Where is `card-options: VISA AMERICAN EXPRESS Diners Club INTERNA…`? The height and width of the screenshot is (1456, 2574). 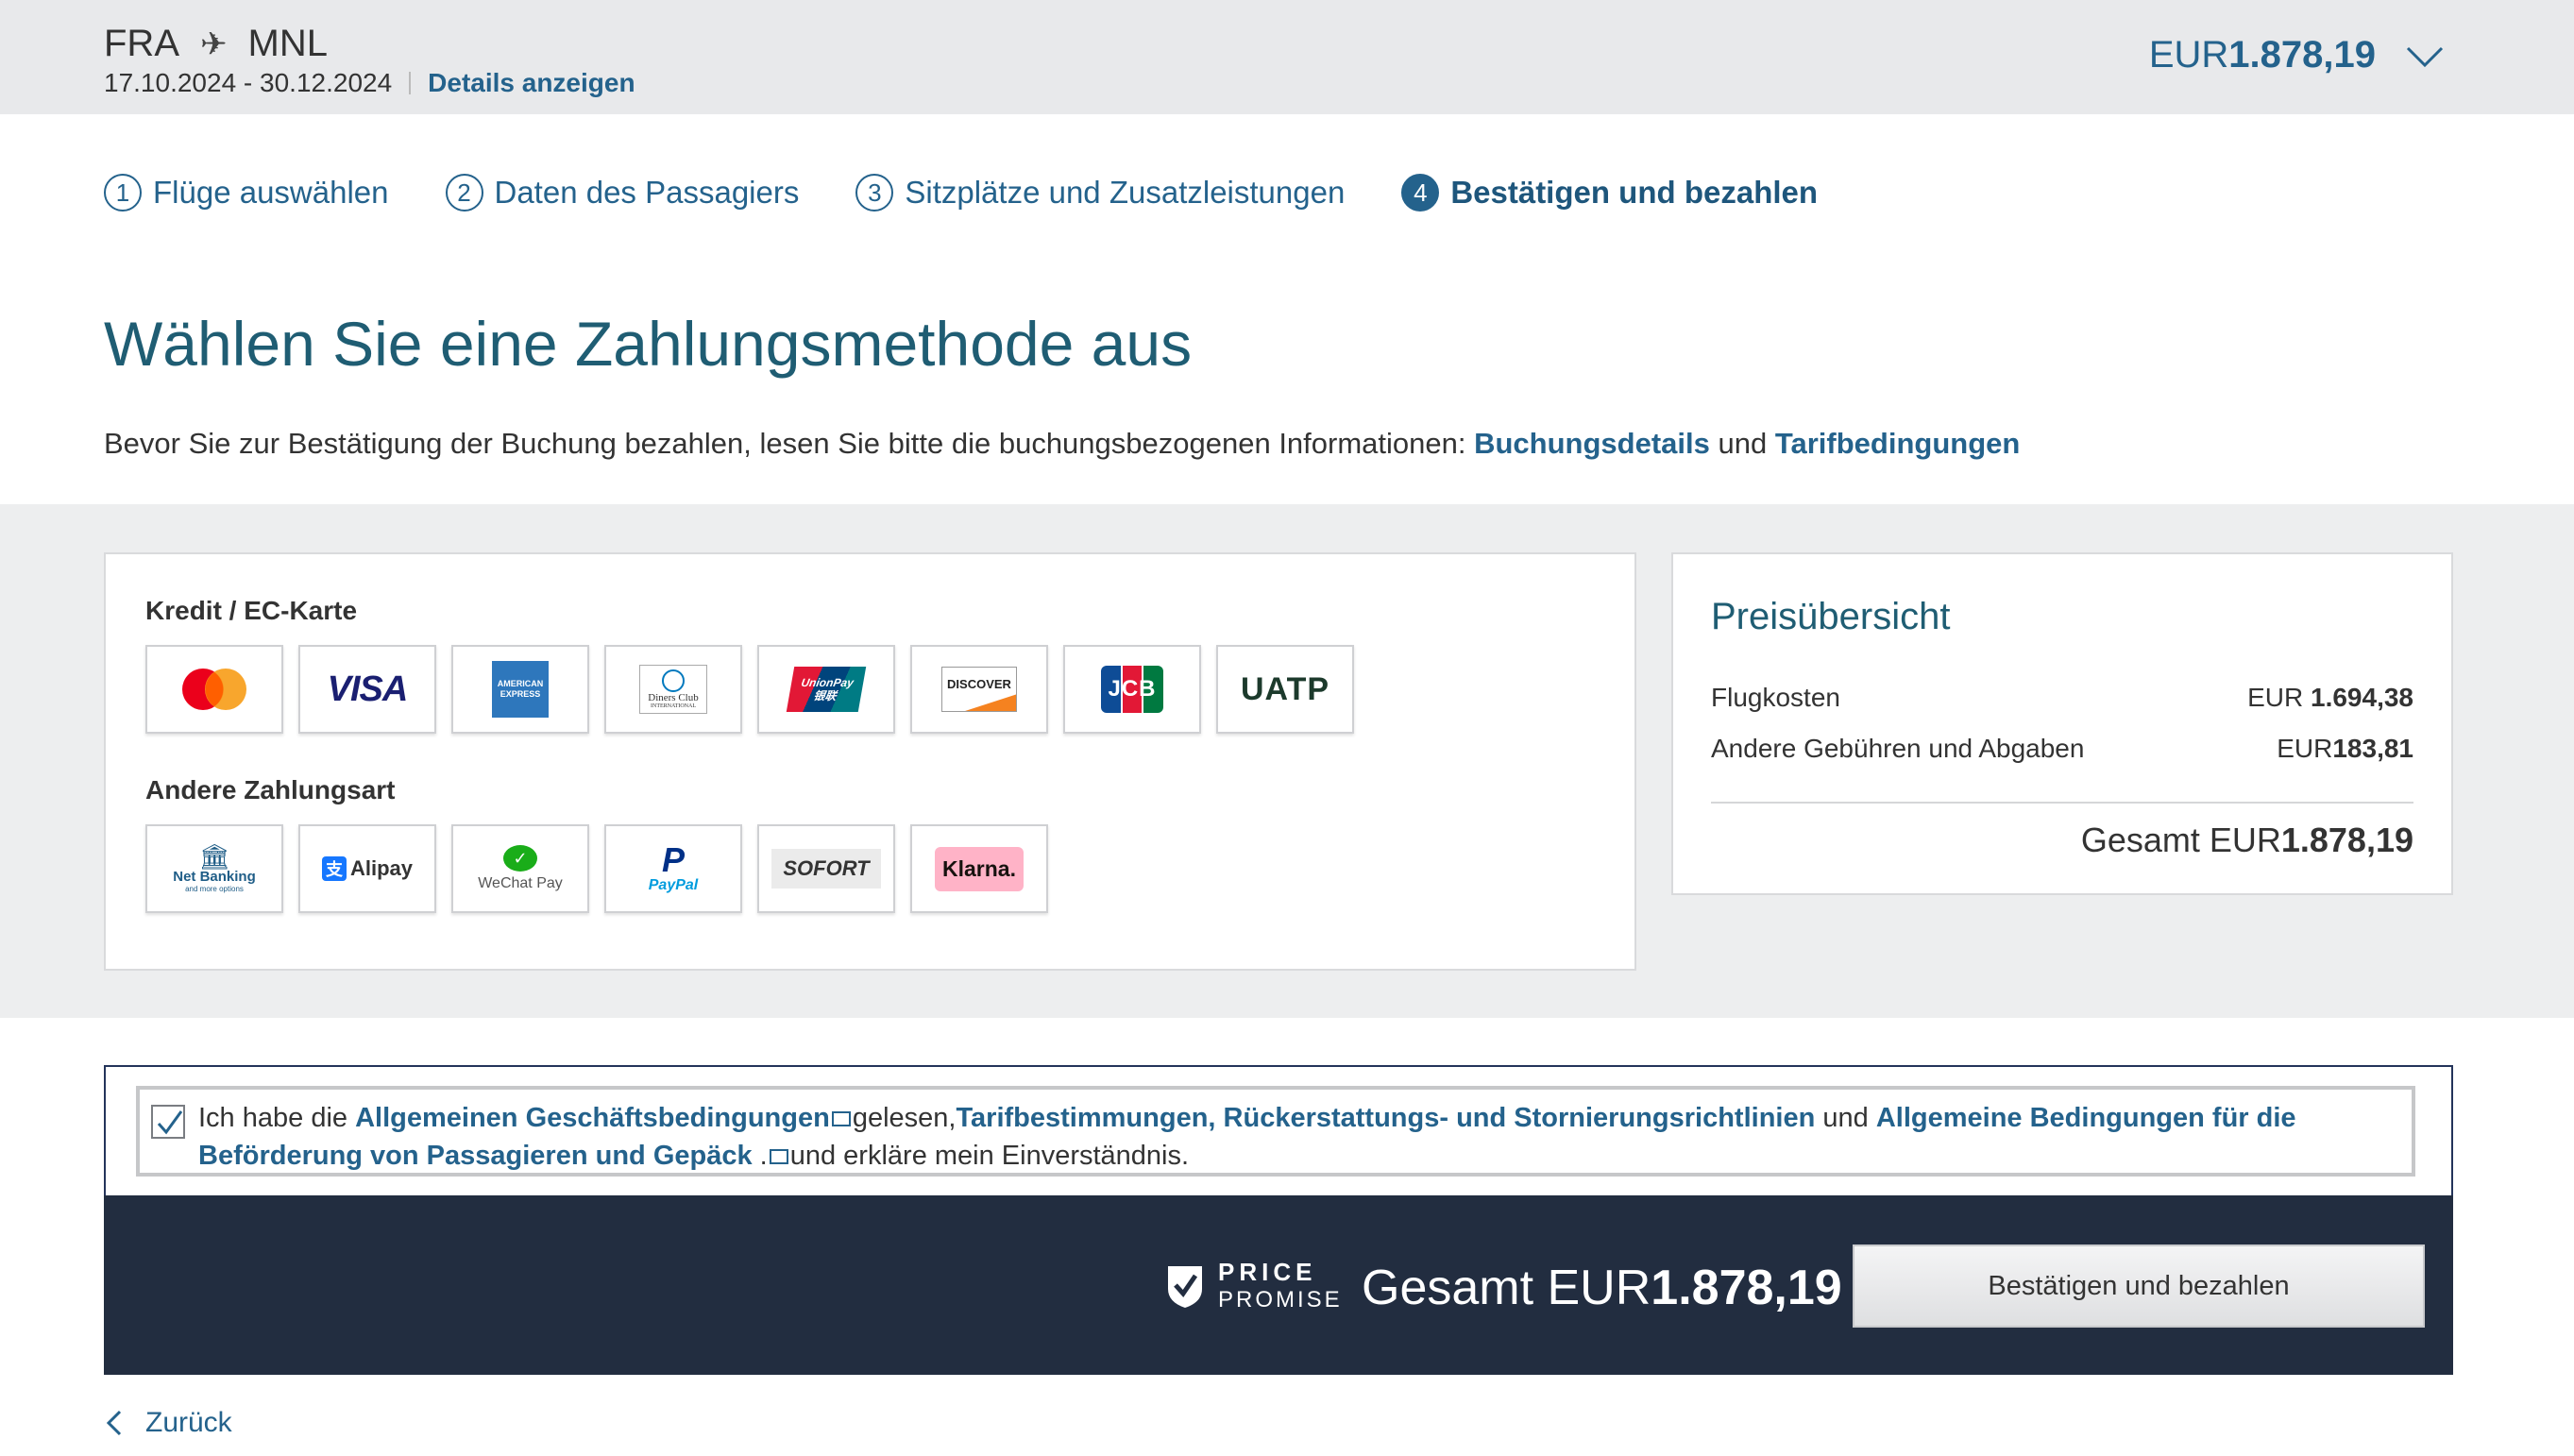 card-options: VISA AMERICAN EXPRESS Diners Club INTERNA… is located at coordinates (750, 689).